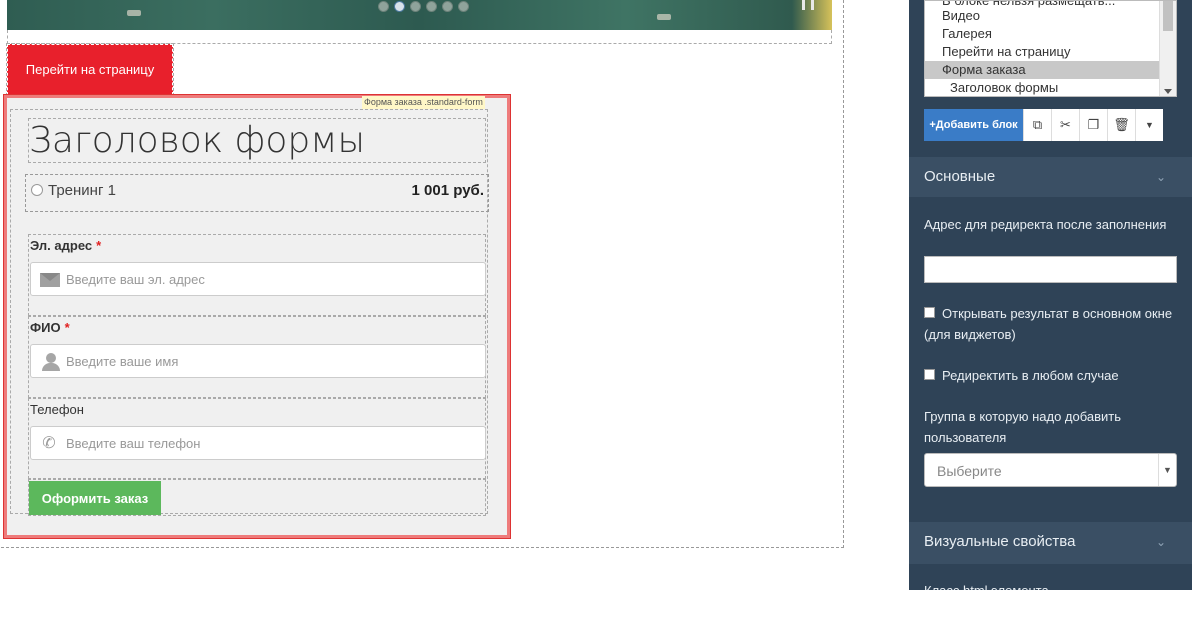  I want to click on name-label: ФИО, so click(45, 327).